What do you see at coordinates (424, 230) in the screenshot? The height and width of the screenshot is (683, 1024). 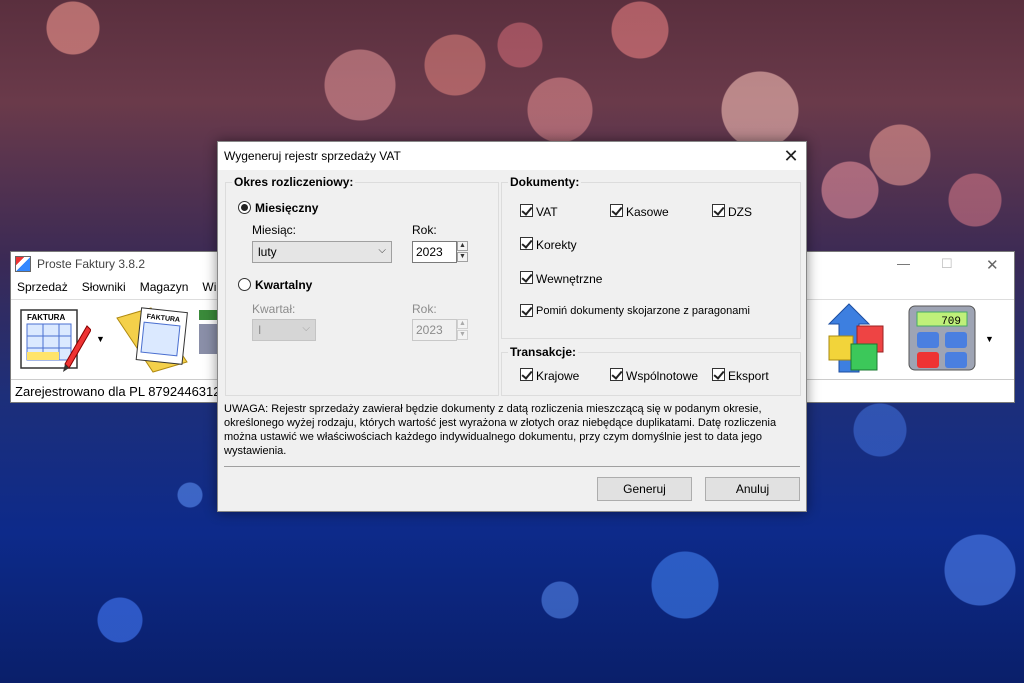 I see `year-label: Rok:` at bounding box center [424, 230].